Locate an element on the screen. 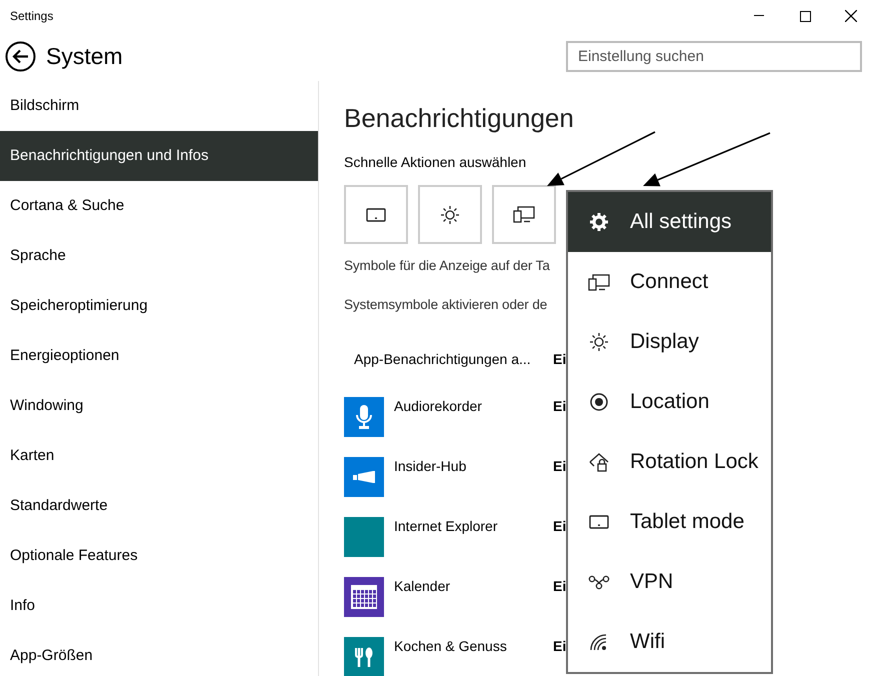  sidebar-item: Cortana & Suche is located at coordinates (159, 206).